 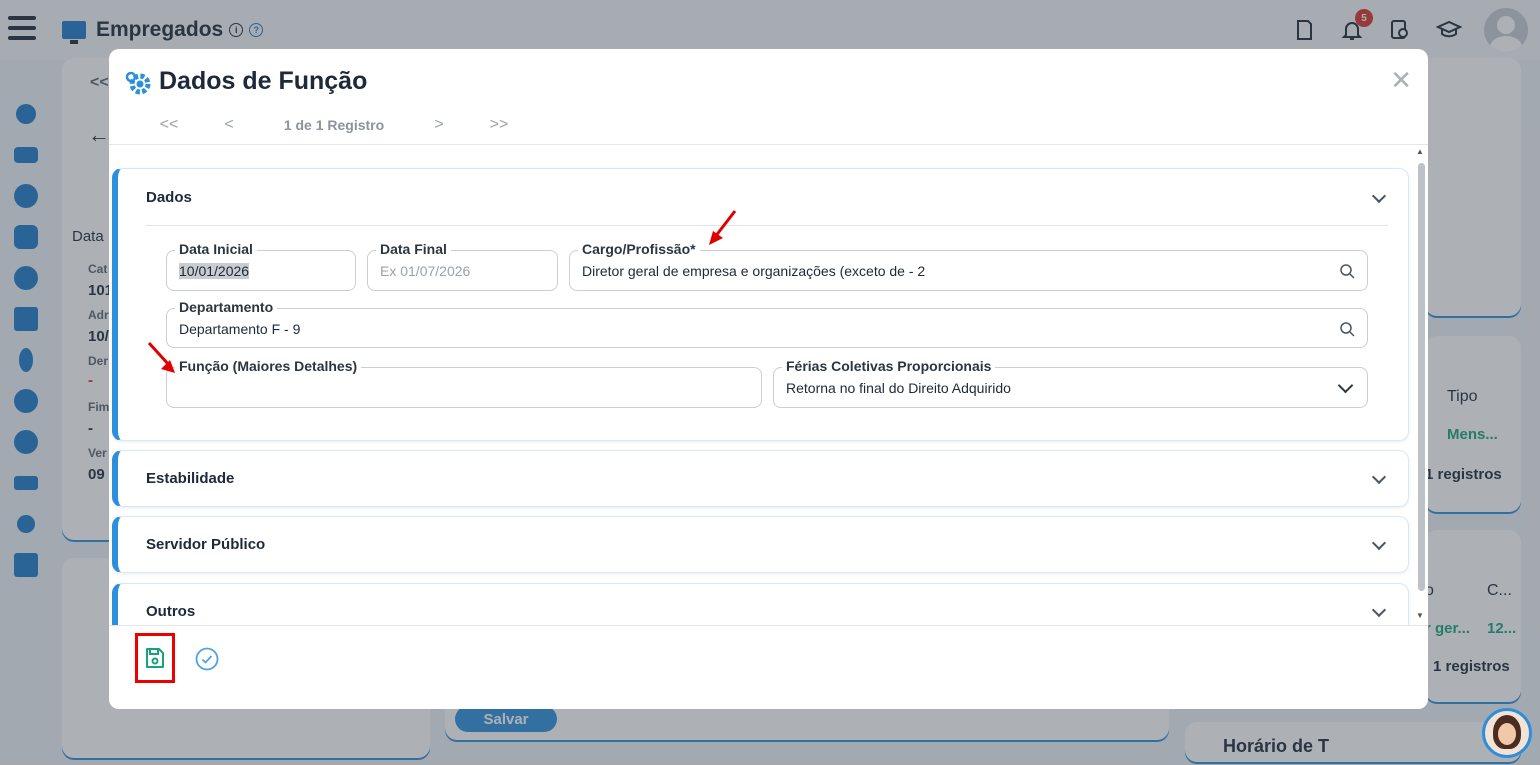 What do you see at coordinates (767, 323) in the screenshot?
I see `departamento-field: Departamento Departamento F - 9` at bounding box center [767, 323].